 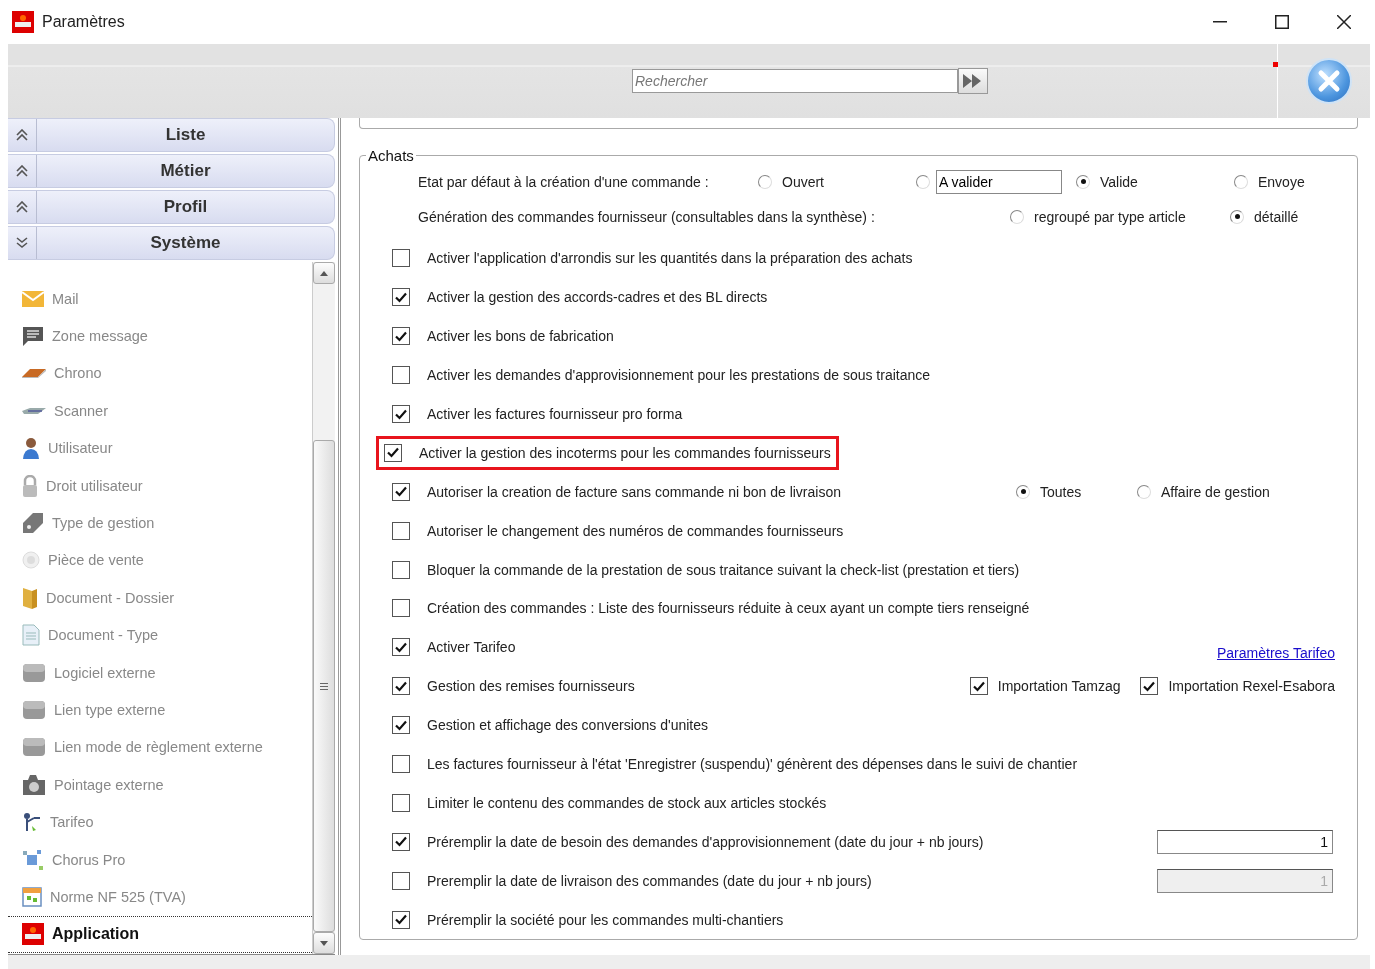 I want to click on checkbox-label: Activer les bons de fabrication, so click(x=520, y=336).